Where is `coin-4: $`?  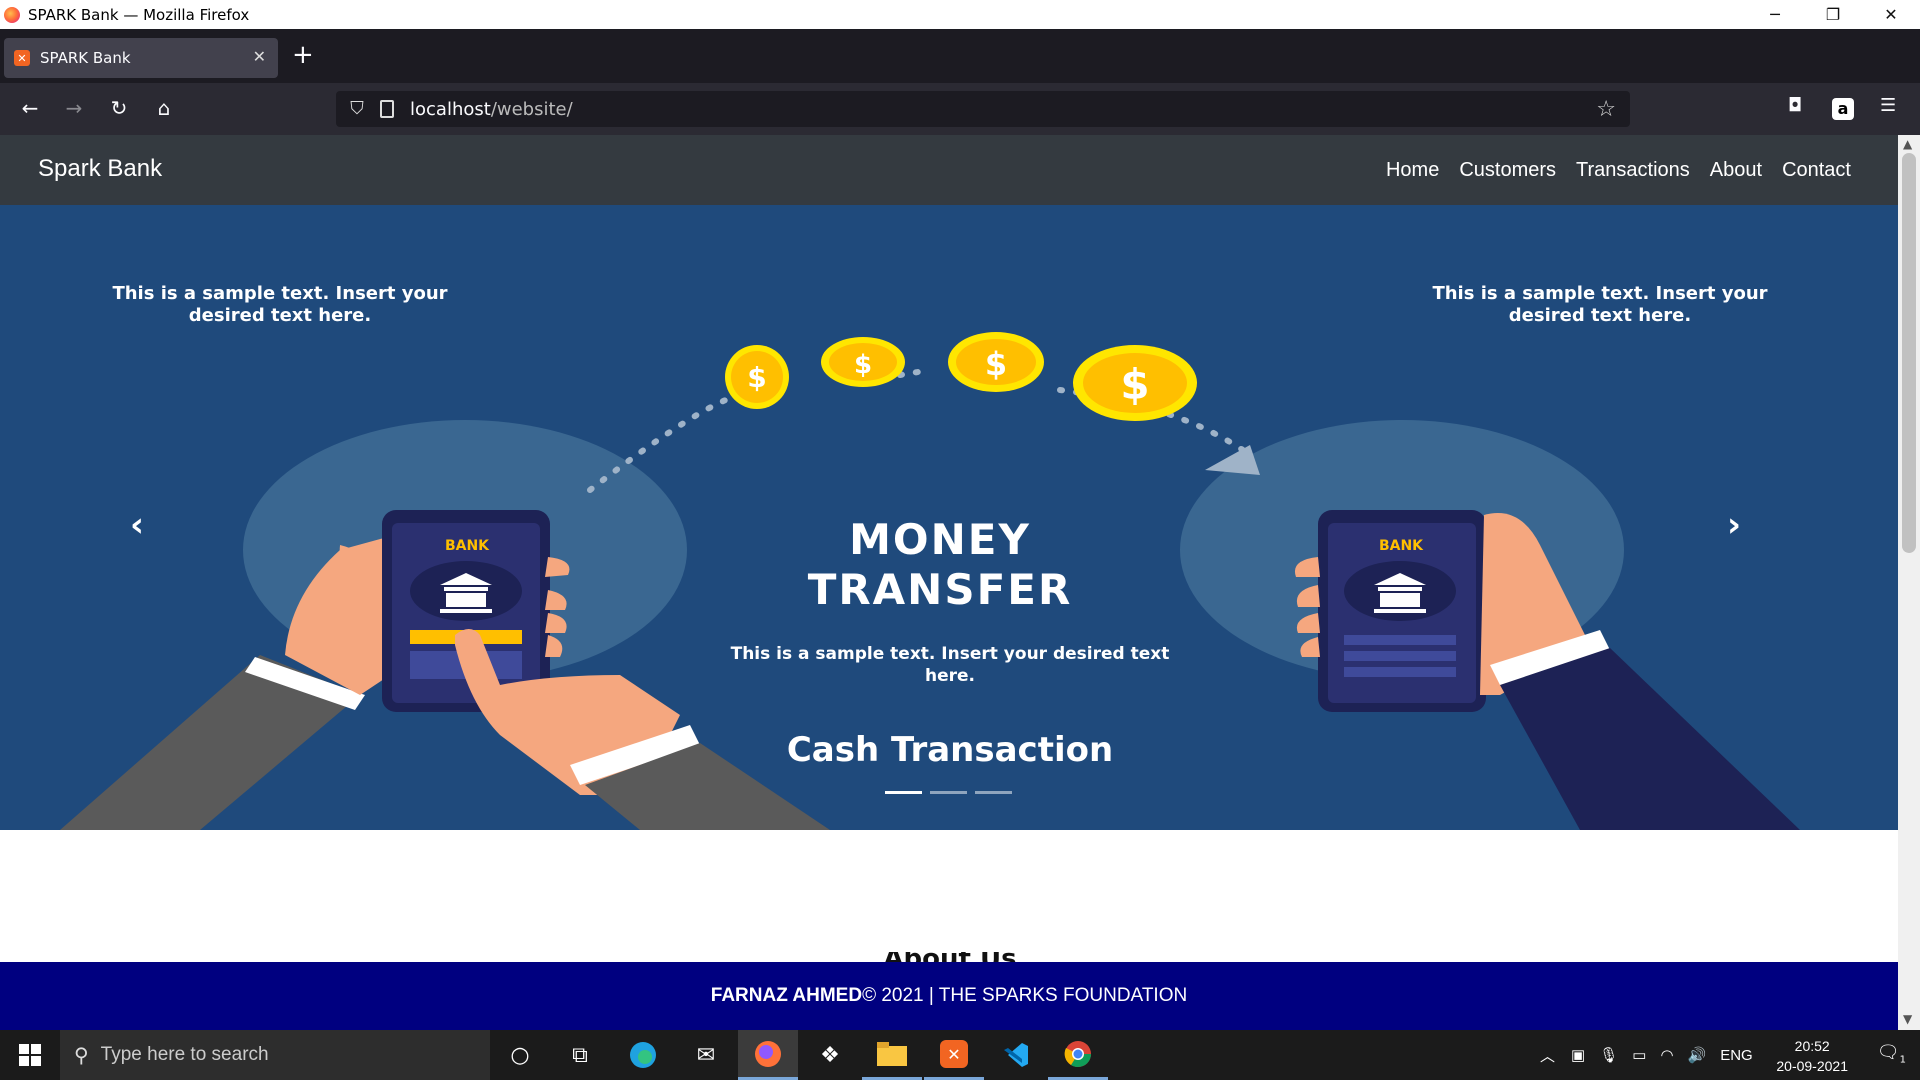 coin-4: $ is located at coordinates (1135, 383).